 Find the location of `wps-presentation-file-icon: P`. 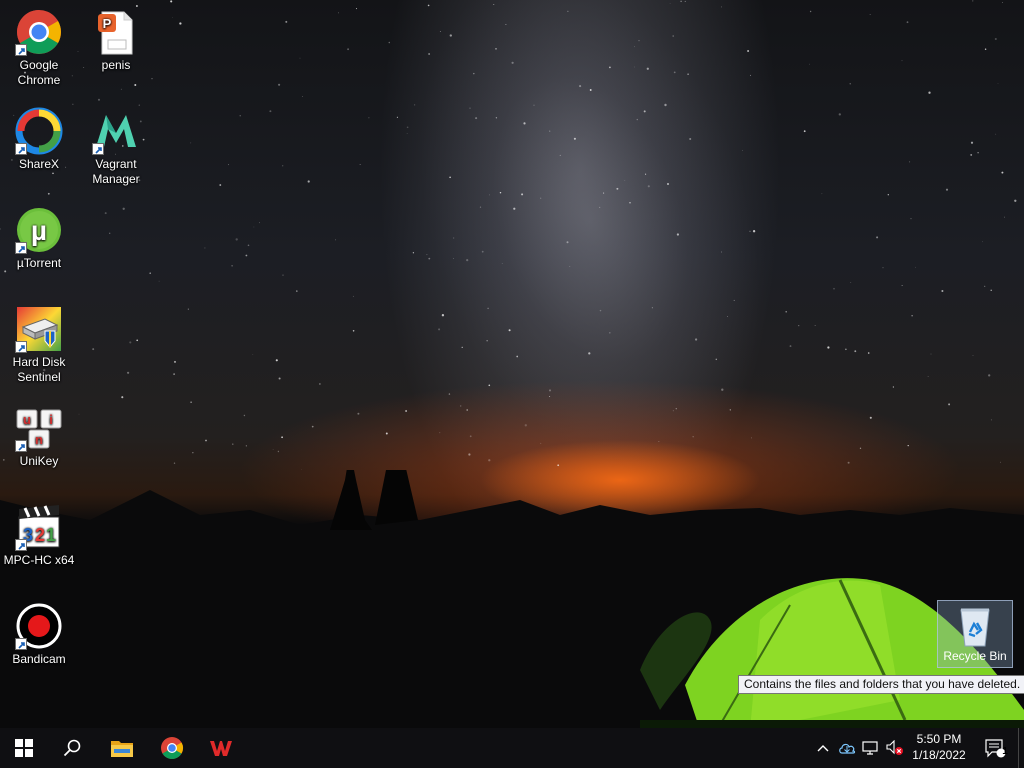

wps-presentation-file-icon: P is located at coordinates (116, 32).